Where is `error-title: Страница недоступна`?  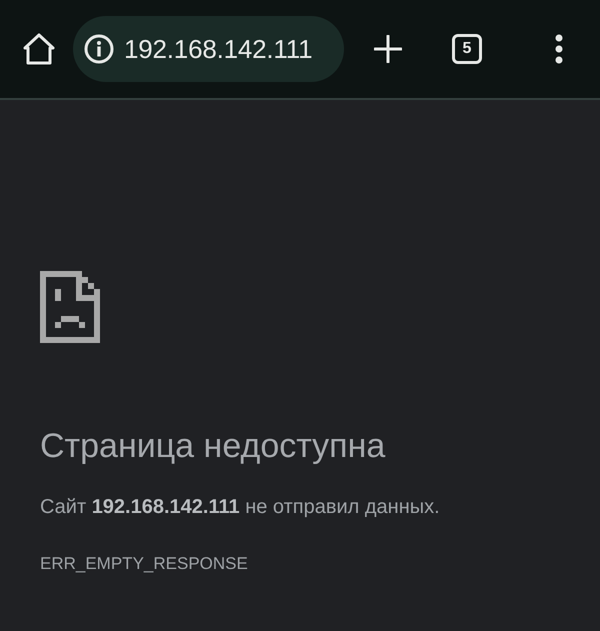 error-title: Страница недоступна is located at coordinates (213, 446).